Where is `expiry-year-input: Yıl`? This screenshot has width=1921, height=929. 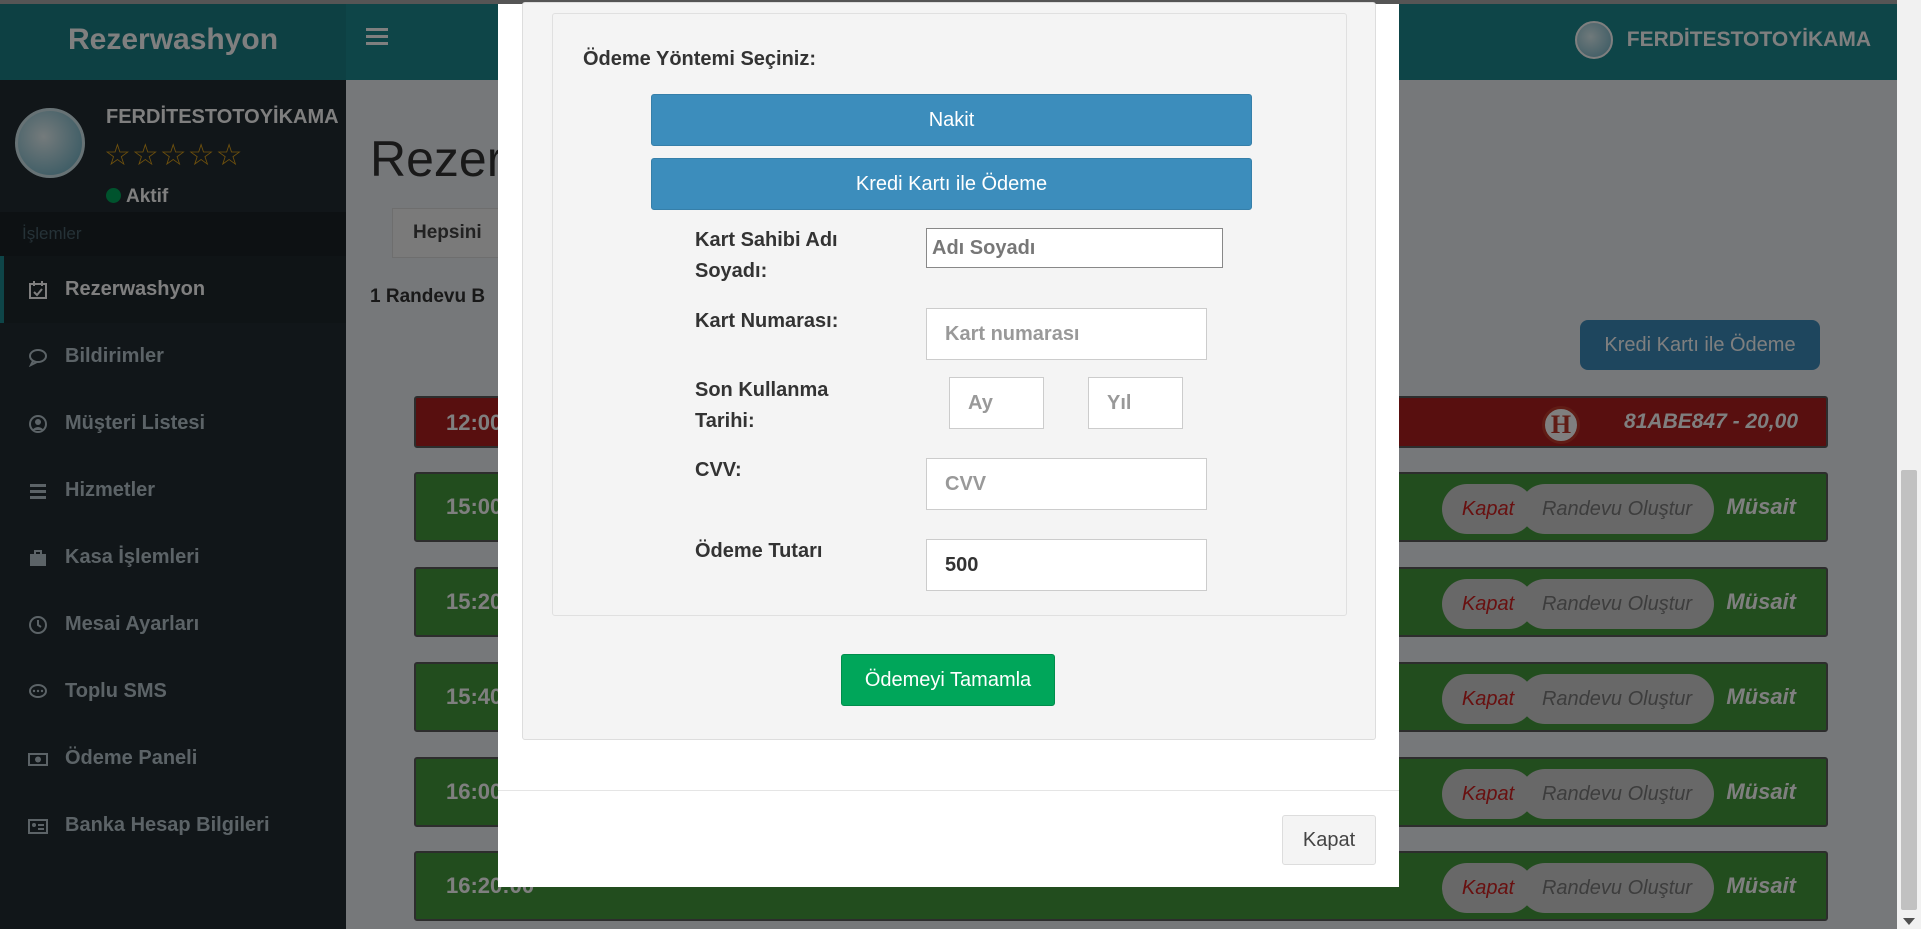
expiry-year-input: Yıl is located at coordinates (1135, 403).